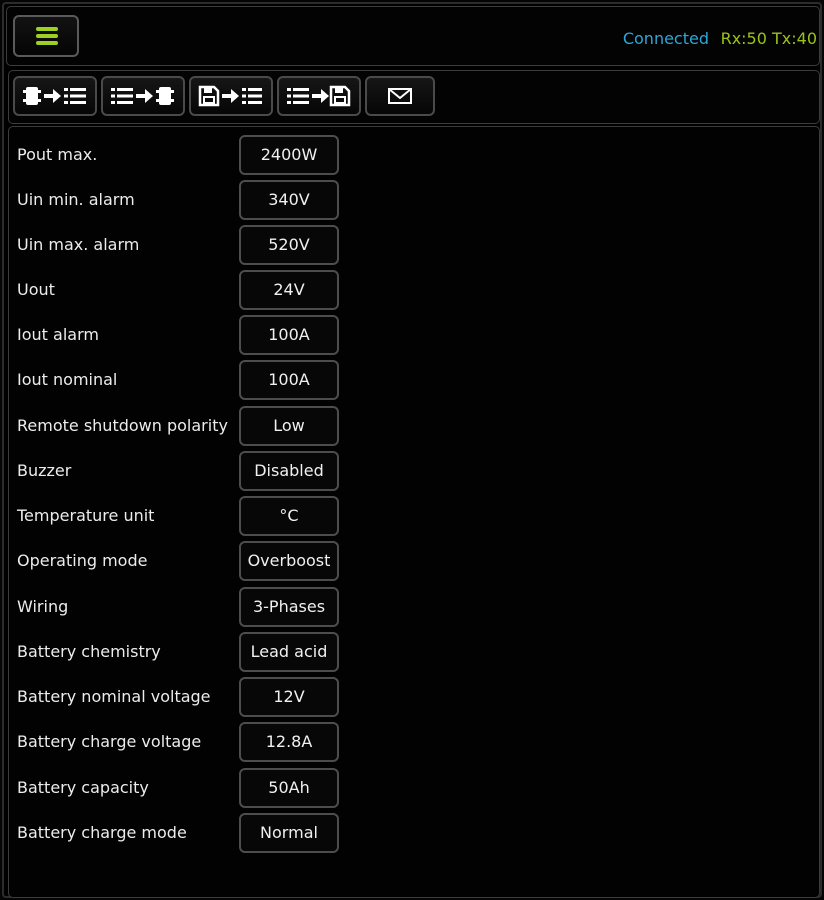 The height and width of the screenshot is (900, 824). Describe the element at coordinates (57, 154) in the screenshot. I see `setting-label: Pout max.` at that location.